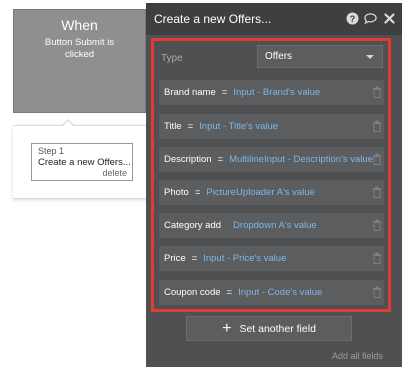 Image resolution: width=406 pixels, height=367 pixels. I want to click on step-label: Step 1, so click(51, 151).